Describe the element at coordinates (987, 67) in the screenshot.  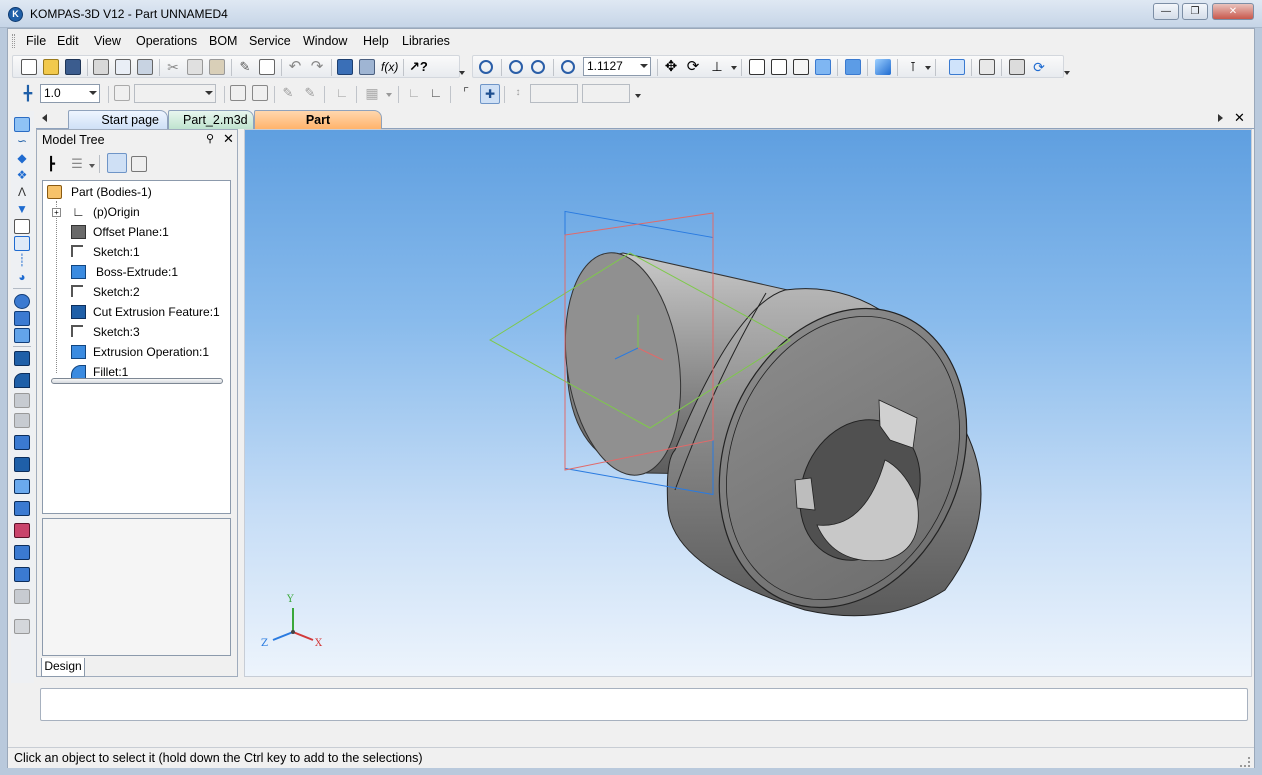
I see `render-icon` at that location.